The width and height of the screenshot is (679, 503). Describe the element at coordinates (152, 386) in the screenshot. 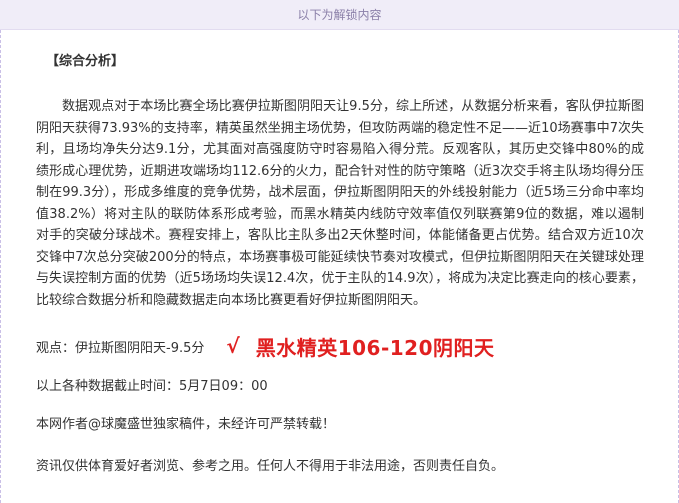

I see `data-cutoff-time: 以上各种数据截止时间：5月7日09：00` at that location.